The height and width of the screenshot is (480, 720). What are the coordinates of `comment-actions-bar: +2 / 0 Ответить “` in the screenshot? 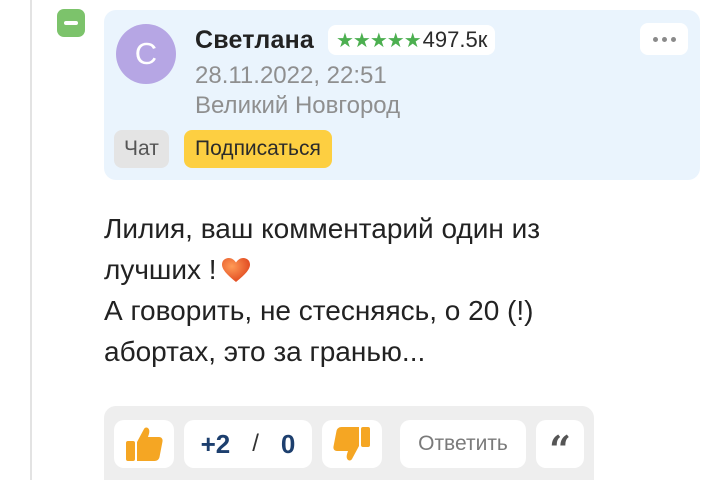 It's located at (349, 443).